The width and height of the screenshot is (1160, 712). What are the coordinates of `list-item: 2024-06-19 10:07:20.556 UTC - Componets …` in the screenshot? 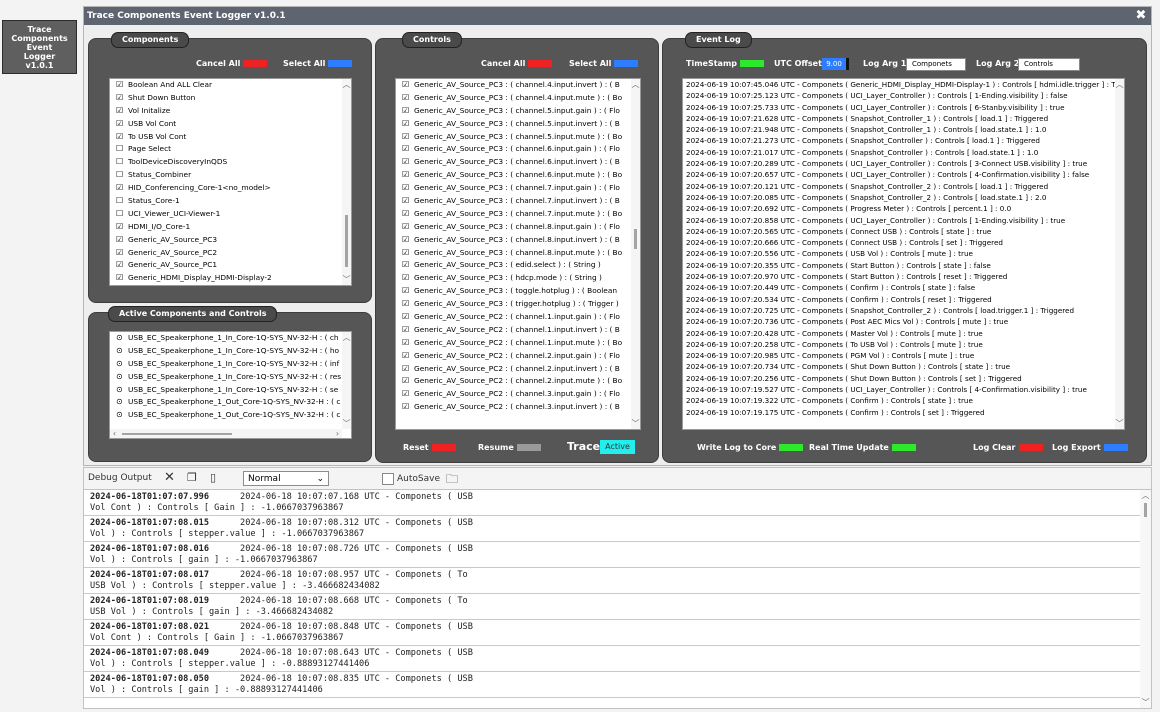 It's located at (903, 253).